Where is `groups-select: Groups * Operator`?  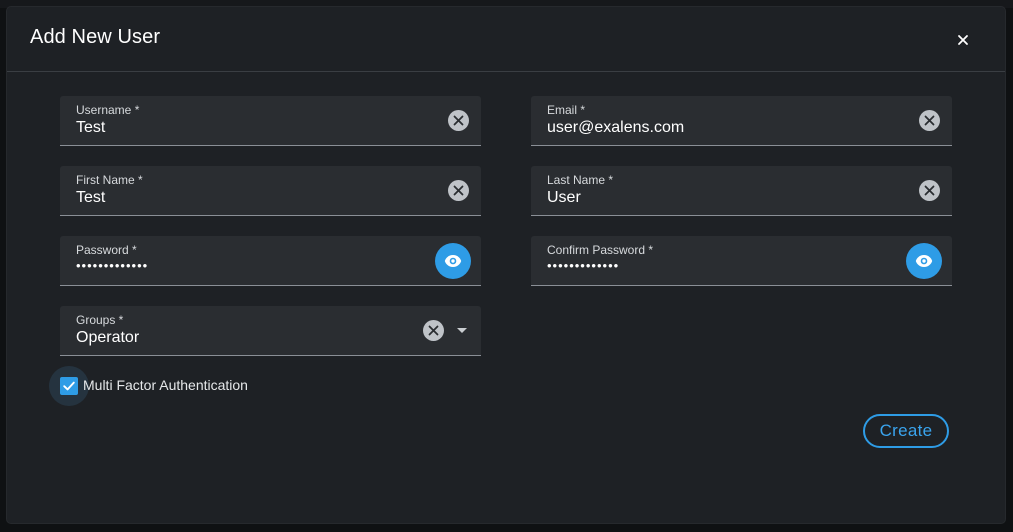 groups-select: Groups * Operator is located at coordinates (270, 331).